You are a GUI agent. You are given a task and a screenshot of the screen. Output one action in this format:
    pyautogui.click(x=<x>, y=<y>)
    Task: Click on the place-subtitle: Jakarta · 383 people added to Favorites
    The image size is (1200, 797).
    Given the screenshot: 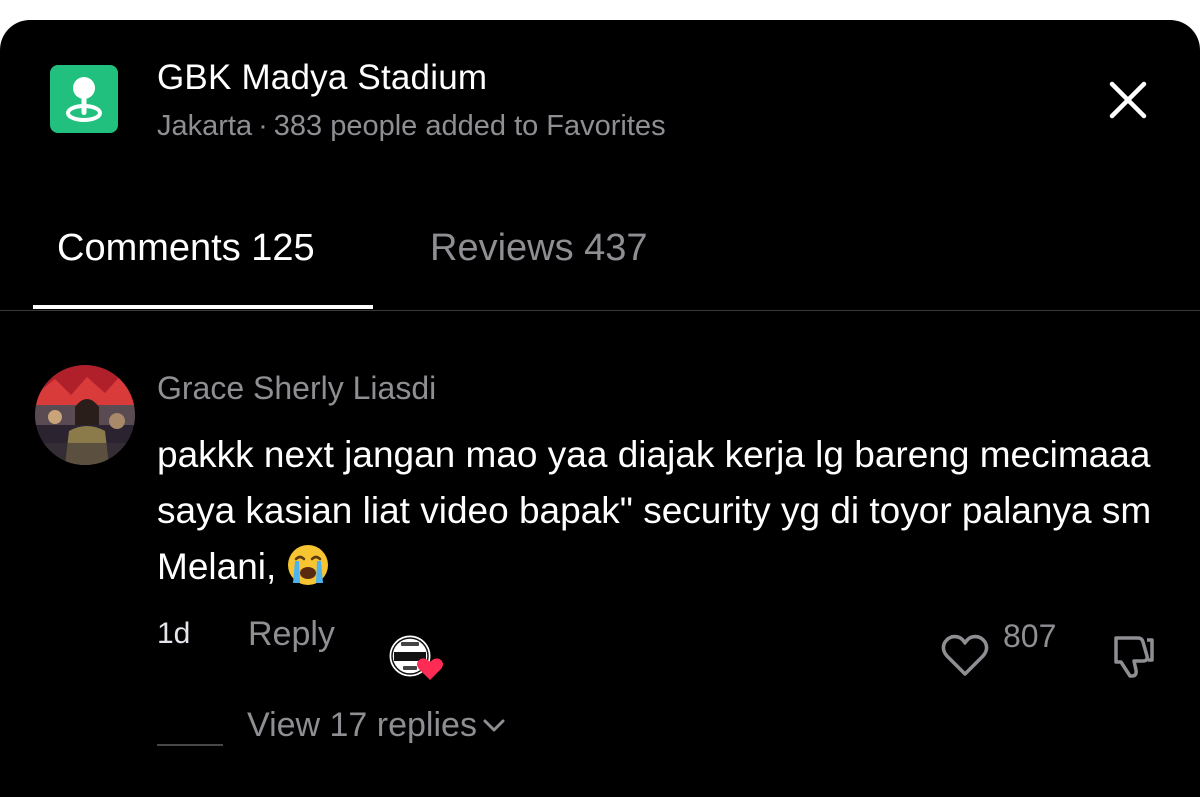 What is the action you would take?
    pyautogui.click(x=411, y=126)
    